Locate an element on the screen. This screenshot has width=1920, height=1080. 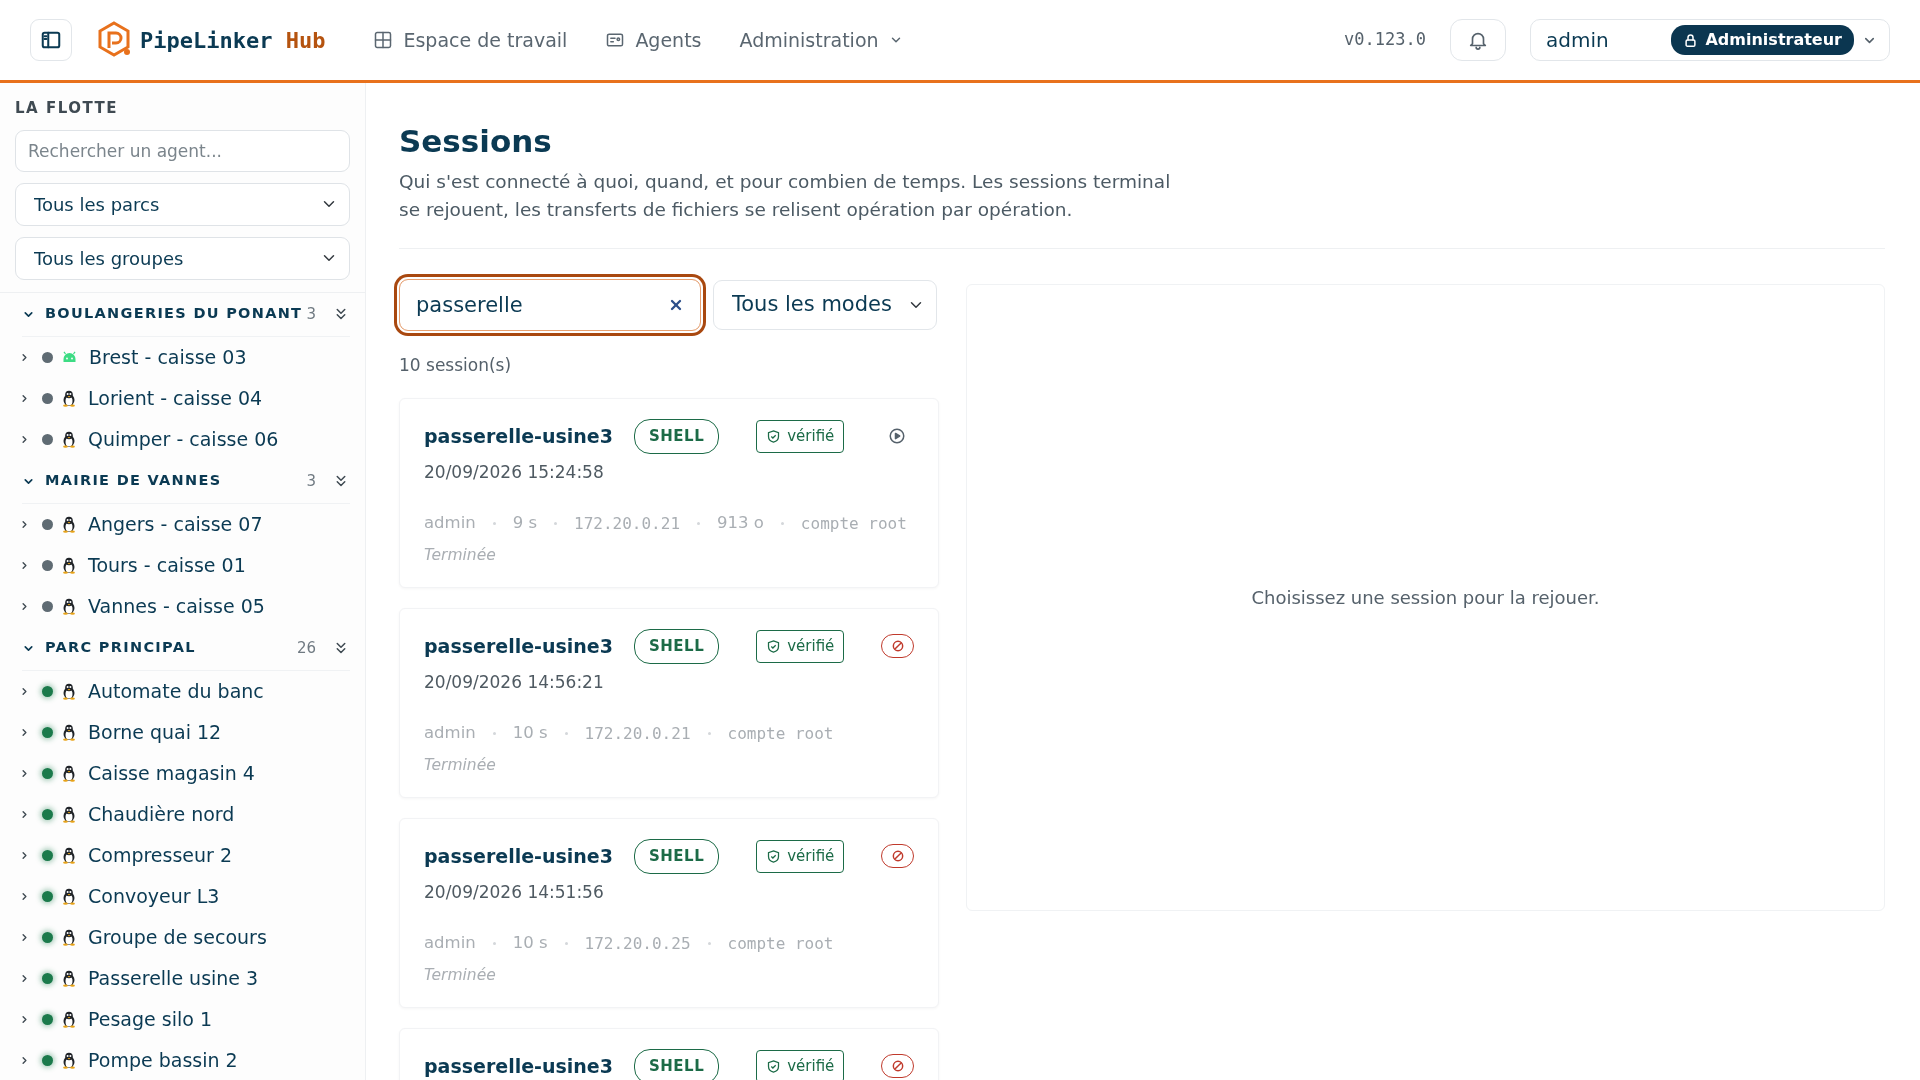
mode-select: Tous les modes is located at coordinates (825, 304).